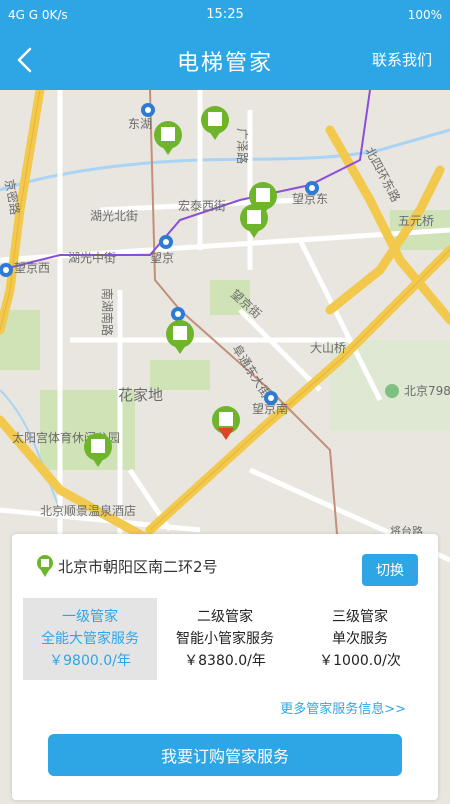  What do you see at coordinates (138, 567) in the screenshot?
I see `address-text: 北京市朝阳区南二环2号` at bounding box center [138, 567].